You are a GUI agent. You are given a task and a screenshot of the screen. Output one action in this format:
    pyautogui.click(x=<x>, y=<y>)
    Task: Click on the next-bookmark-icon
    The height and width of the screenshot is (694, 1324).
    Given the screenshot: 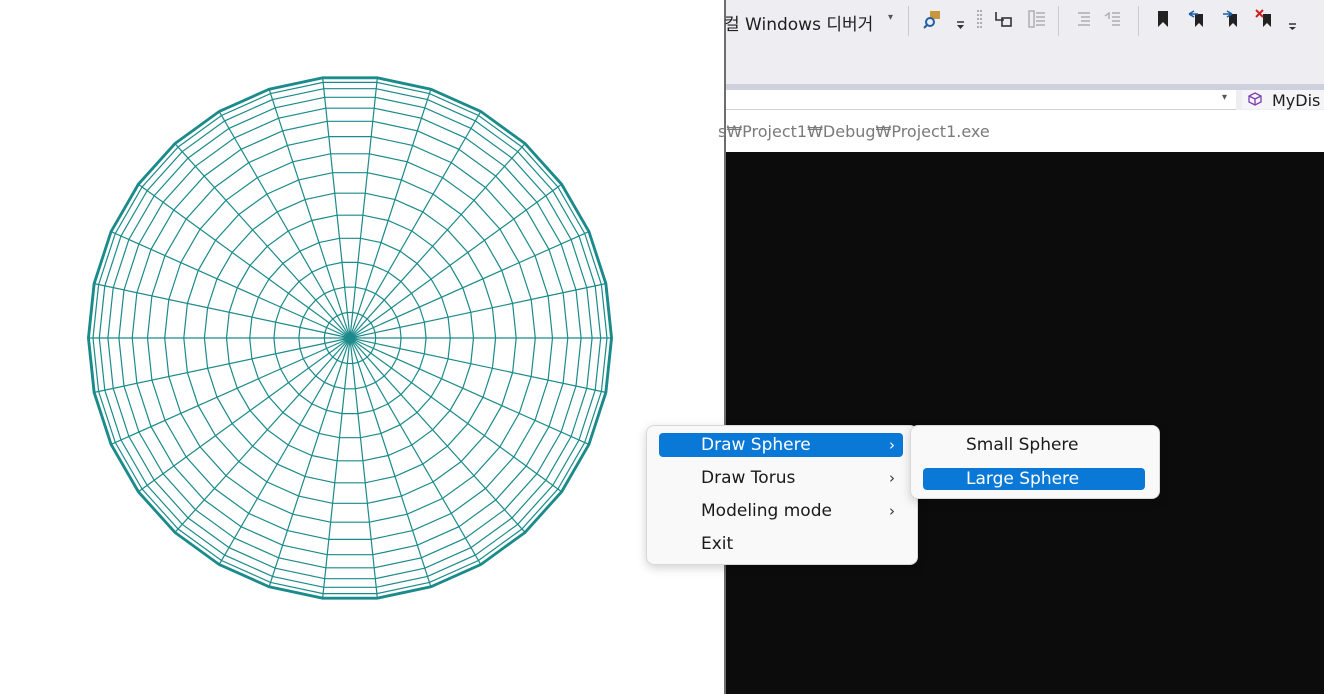 What is the action you would take?
    pyautogui.click(x=1231, y=19)
    